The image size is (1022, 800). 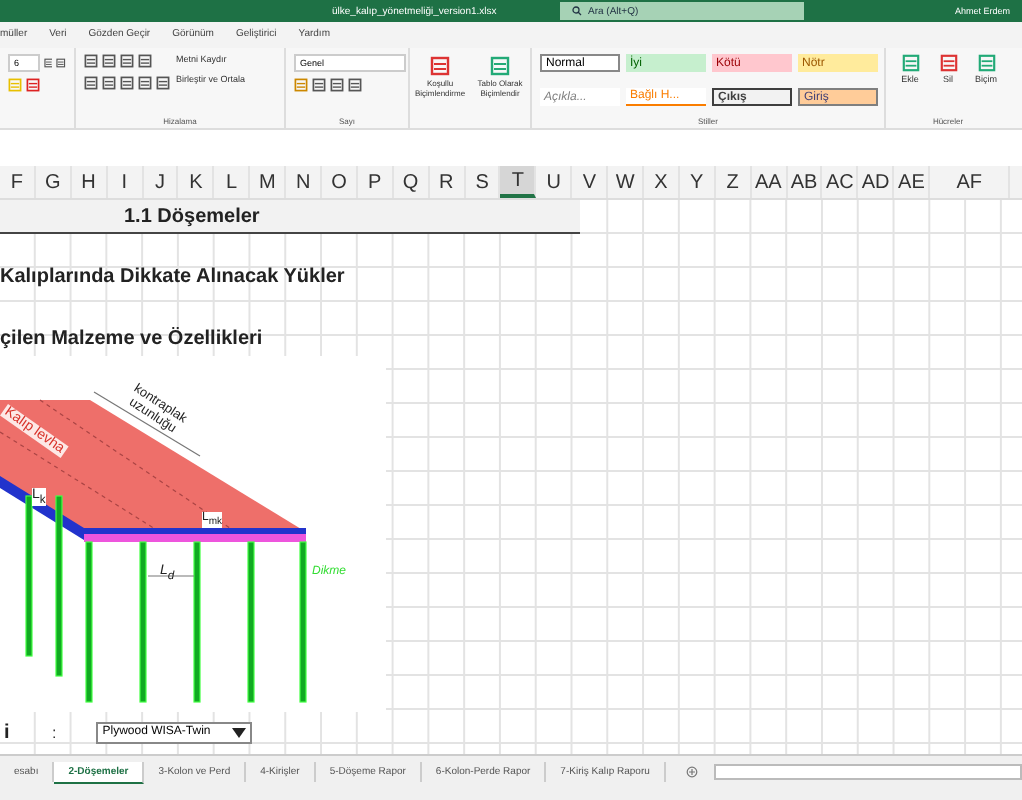 What do you see at coordinates (89, 182) in the screenshot?
I see `column-header: H` at bounding box center [89, 182].